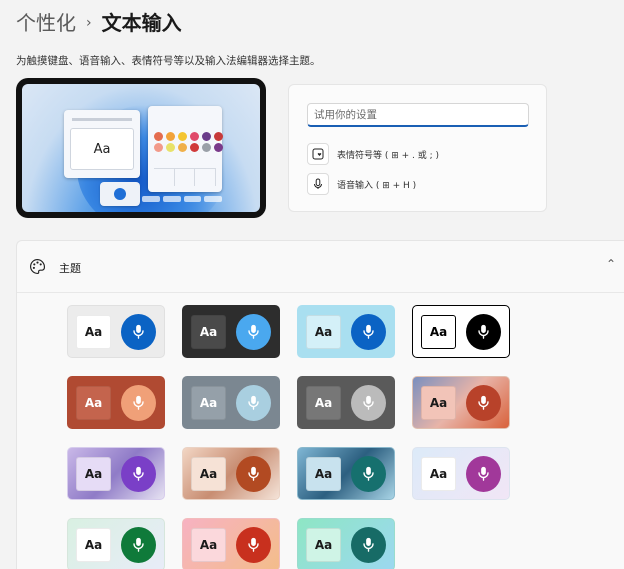 This screenshot has width=624, height=569. I want to click on chevron-up-icon: ⌃, so click(611, 264).